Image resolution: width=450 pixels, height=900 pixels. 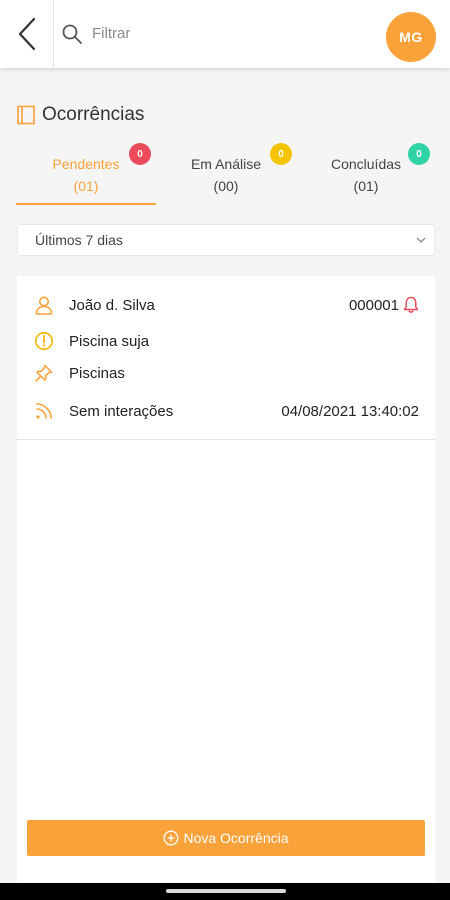 What do you see at coordinates (419, 154) in the screenshot?
I see `tab-badge-concluidas: 0` at bounding box center [419, 154].